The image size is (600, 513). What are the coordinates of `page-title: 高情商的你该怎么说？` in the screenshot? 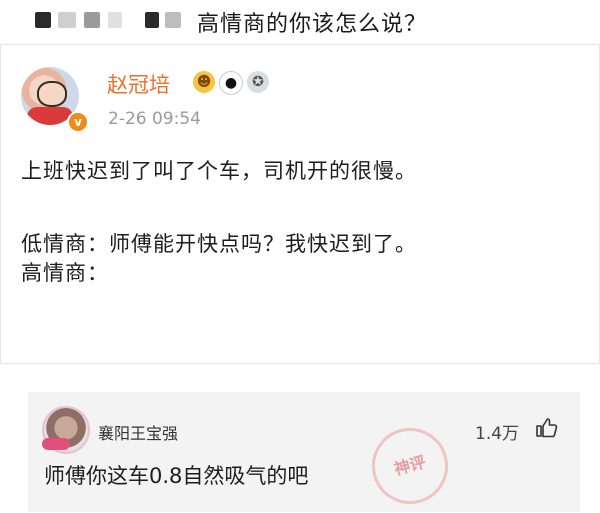 It's located at (312, 24).